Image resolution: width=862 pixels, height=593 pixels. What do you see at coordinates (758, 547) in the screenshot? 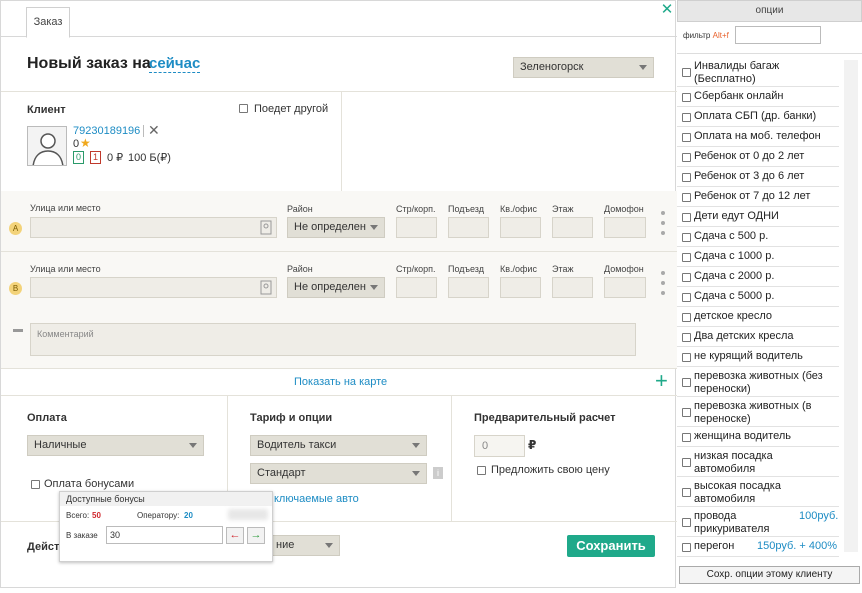
I see `option-item: перегон 150руб. + 400%` at bounding box center [758, 547].